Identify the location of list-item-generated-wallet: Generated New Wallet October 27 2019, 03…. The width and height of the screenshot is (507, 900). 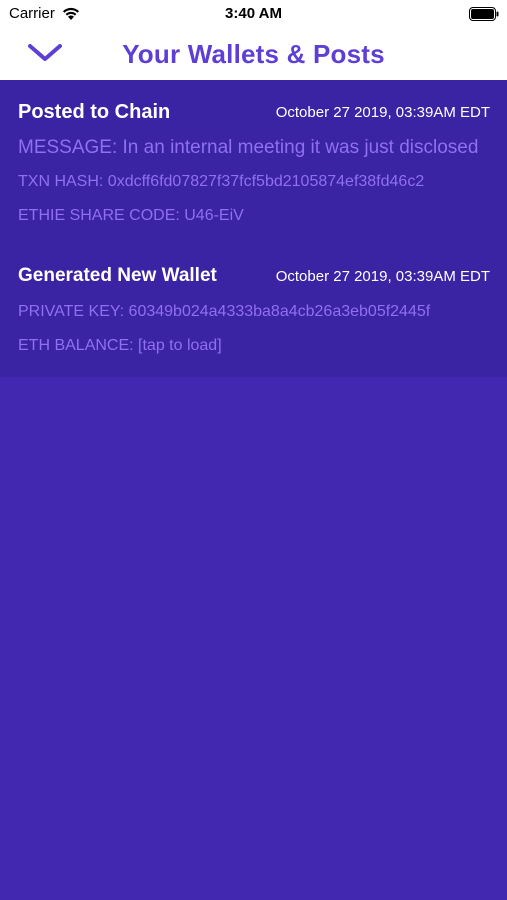
(253, 310).